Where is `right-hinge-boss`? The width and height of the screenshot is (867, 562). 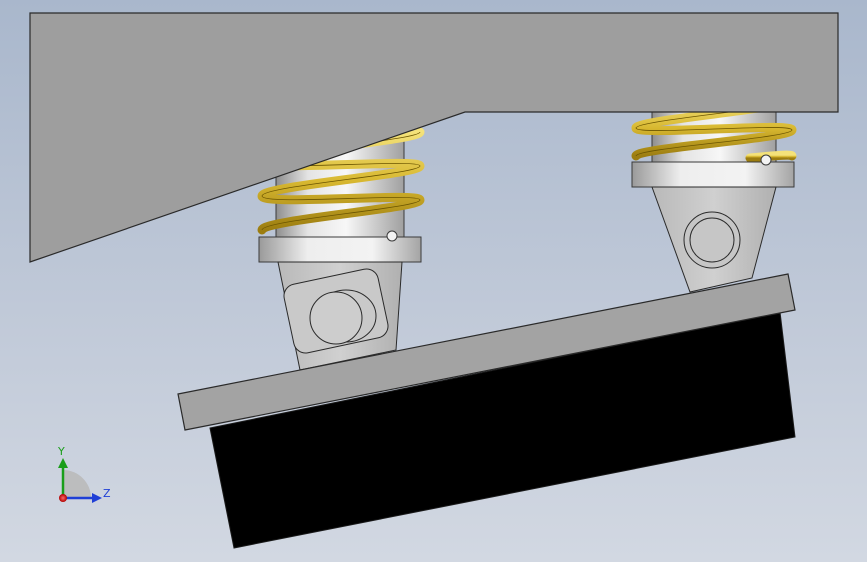
right-hinge-boss is located at coordinates (712, 240).